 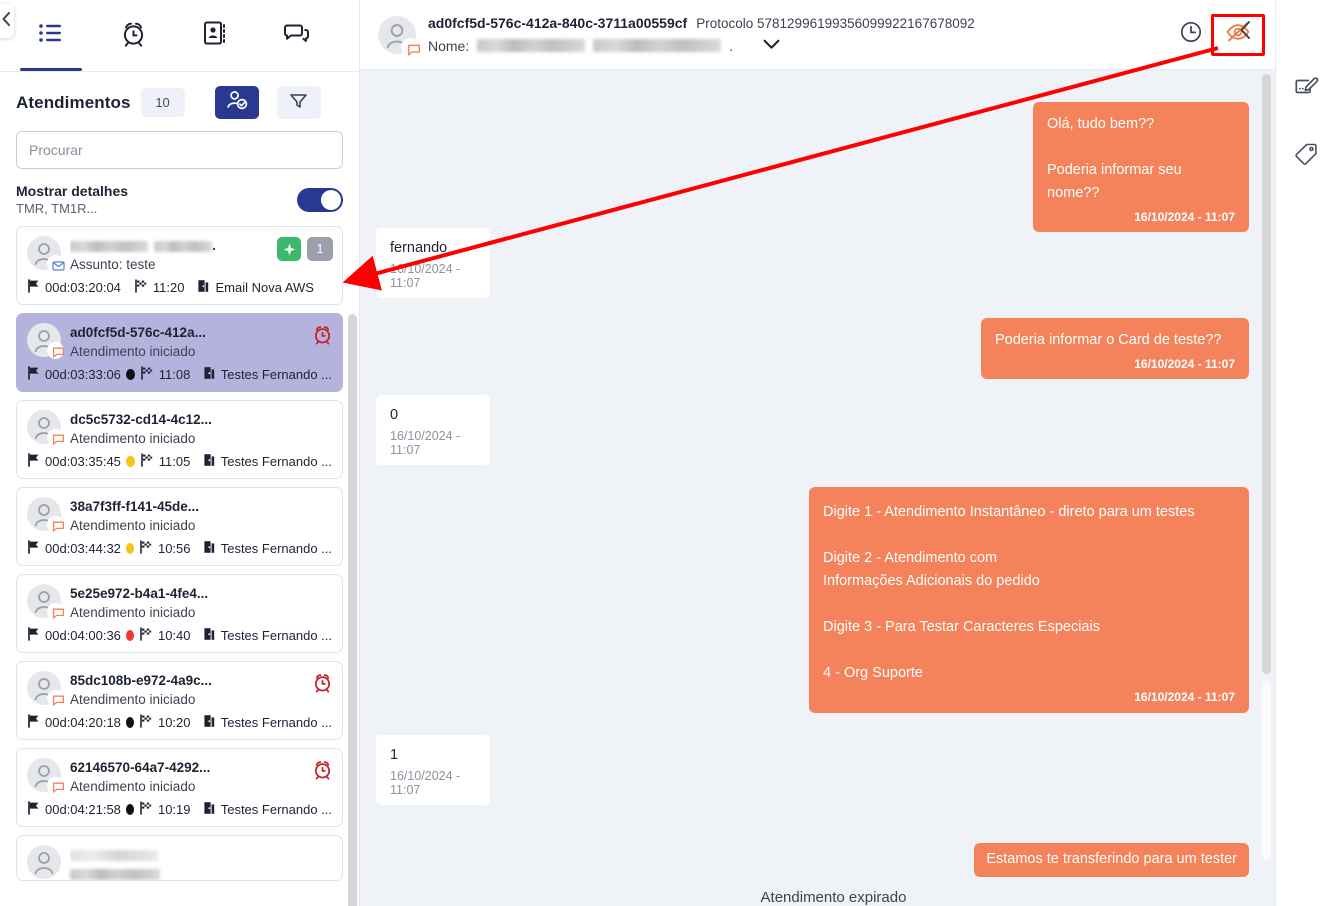 I want to click on chevron-down-icon, so click(x=771, y=46).